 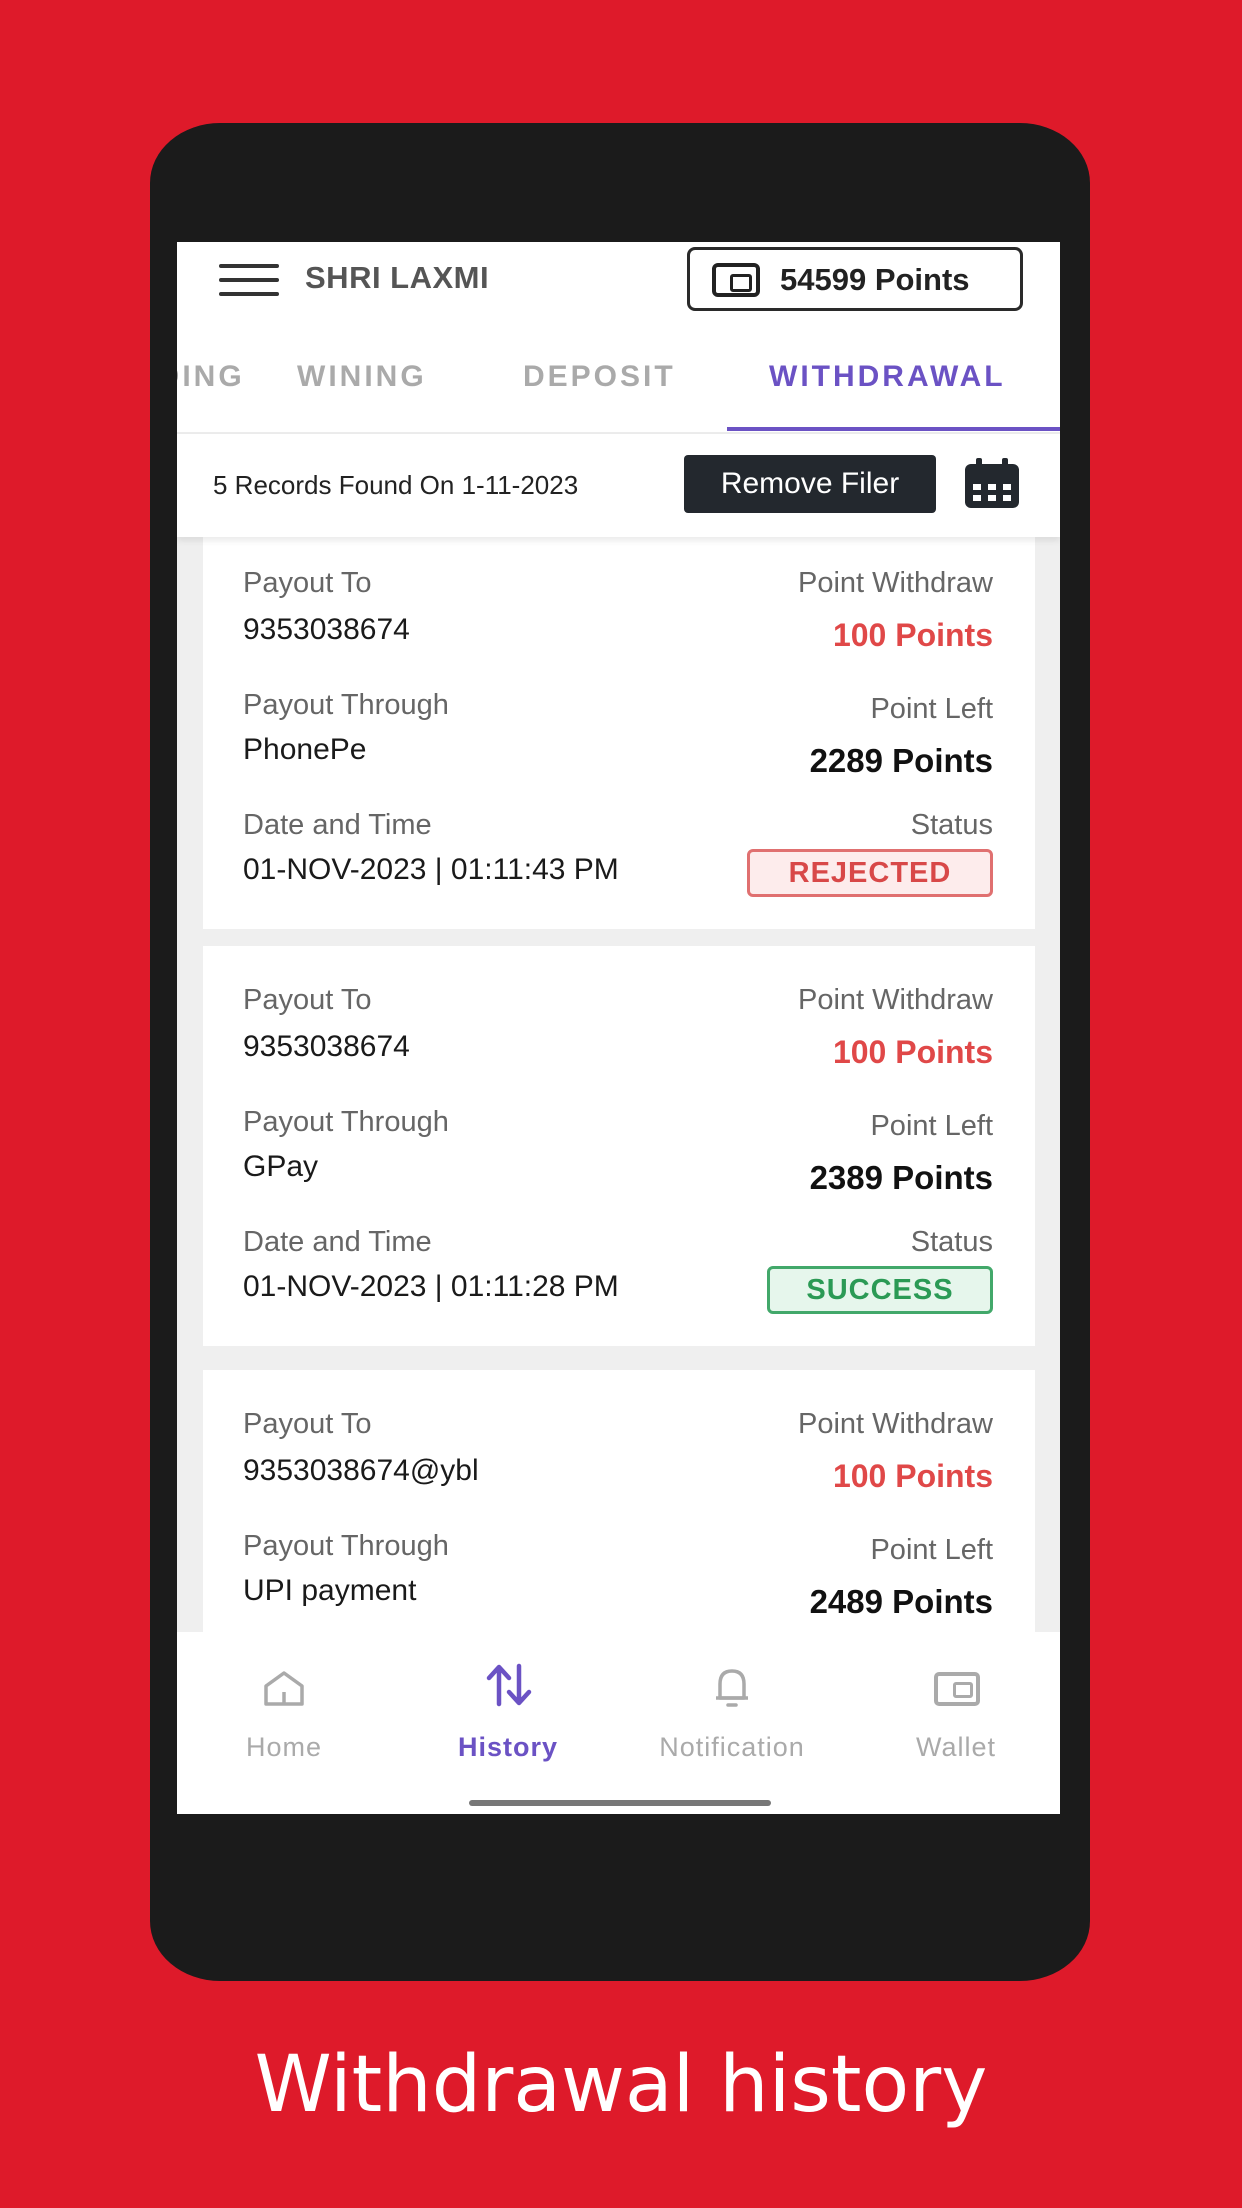 What do you see at coordinates (621, 2085) in the screenshot?
I see `promo-caption: Withdrawal history` at bounding box center [621, 2085].